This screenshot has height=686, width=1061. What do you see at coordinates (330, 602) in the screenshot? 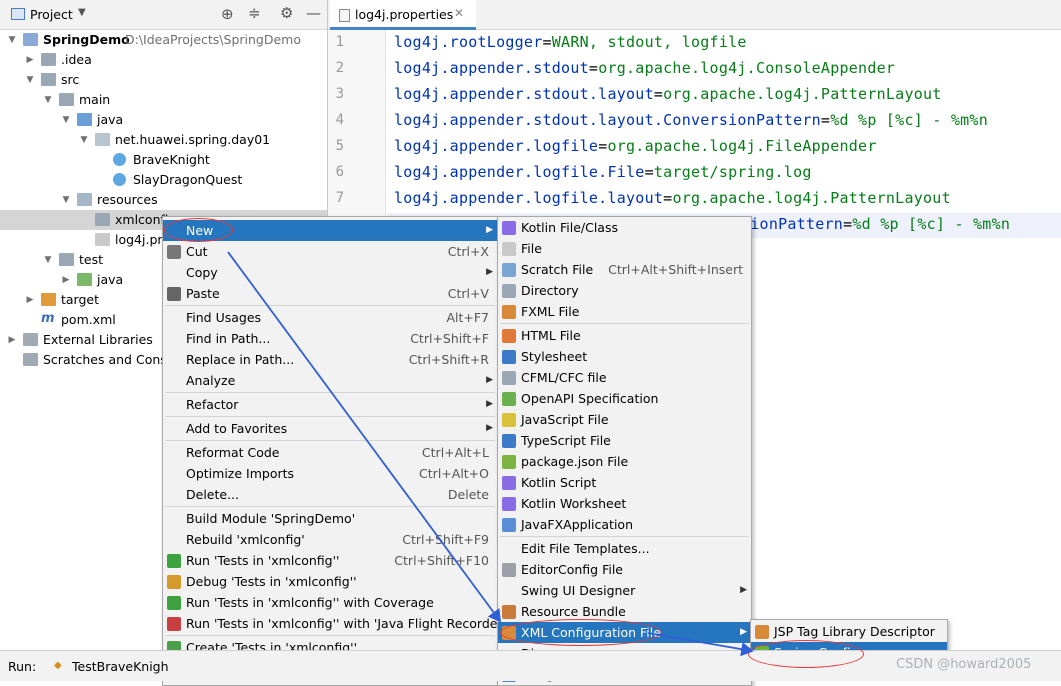
I see `menu-item-run-tests-in-xmlconfig-with-coverage: Run 'Tests in 'xmlconfig'' with Coverage` at bounding box center [330, 602].